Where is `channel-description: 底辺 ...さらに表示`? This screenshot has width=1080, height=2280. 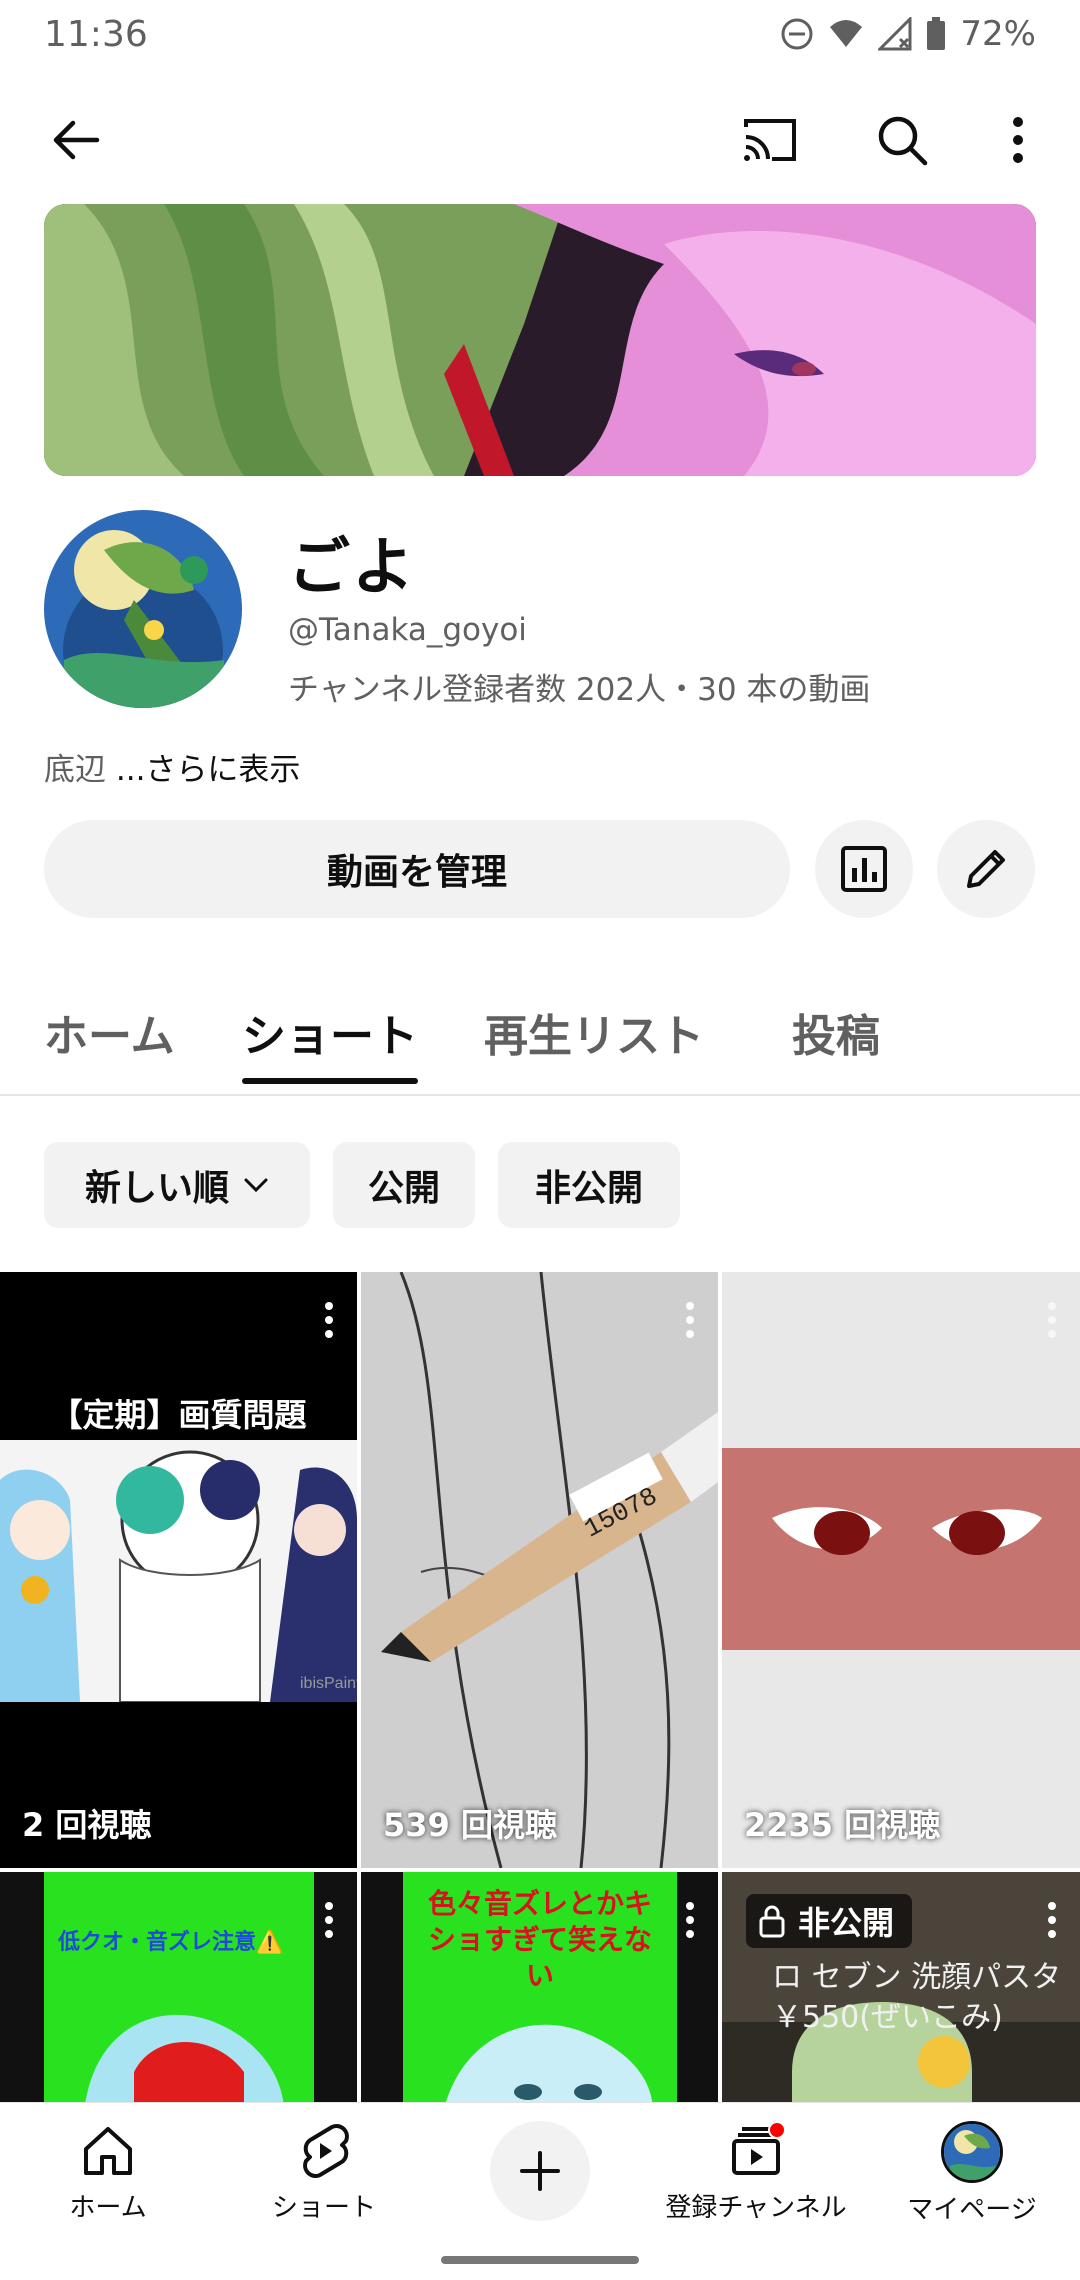 channel-description: 底辺 ...さらに表示 is located at coordinates (172, 766).